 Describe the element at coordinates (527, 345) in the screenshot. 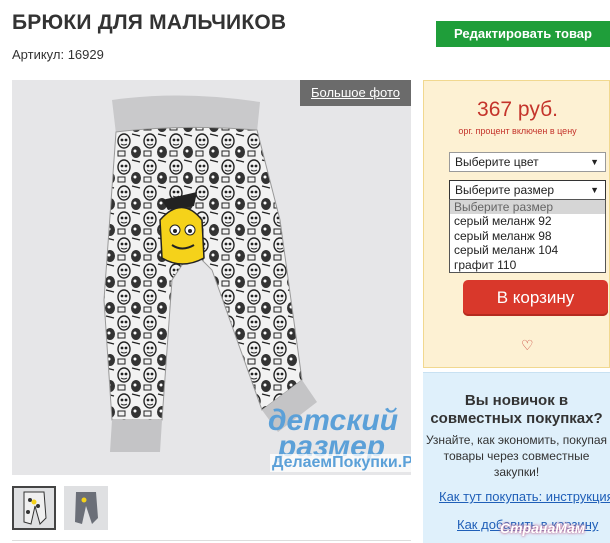

I see `heart-outline-icon: ♡` at that location.